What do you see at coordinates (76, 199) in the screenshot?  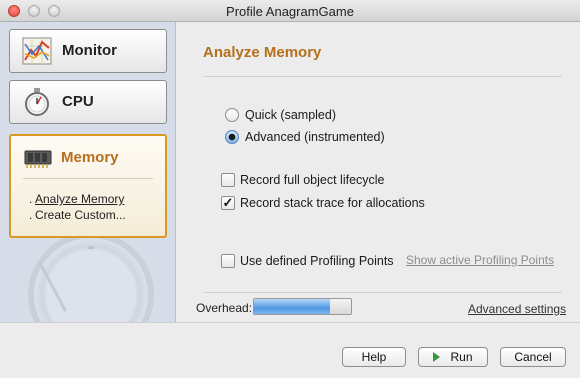 I see `link-analyze-memory: . Analyze Memory` at bounding box center [76, 199].